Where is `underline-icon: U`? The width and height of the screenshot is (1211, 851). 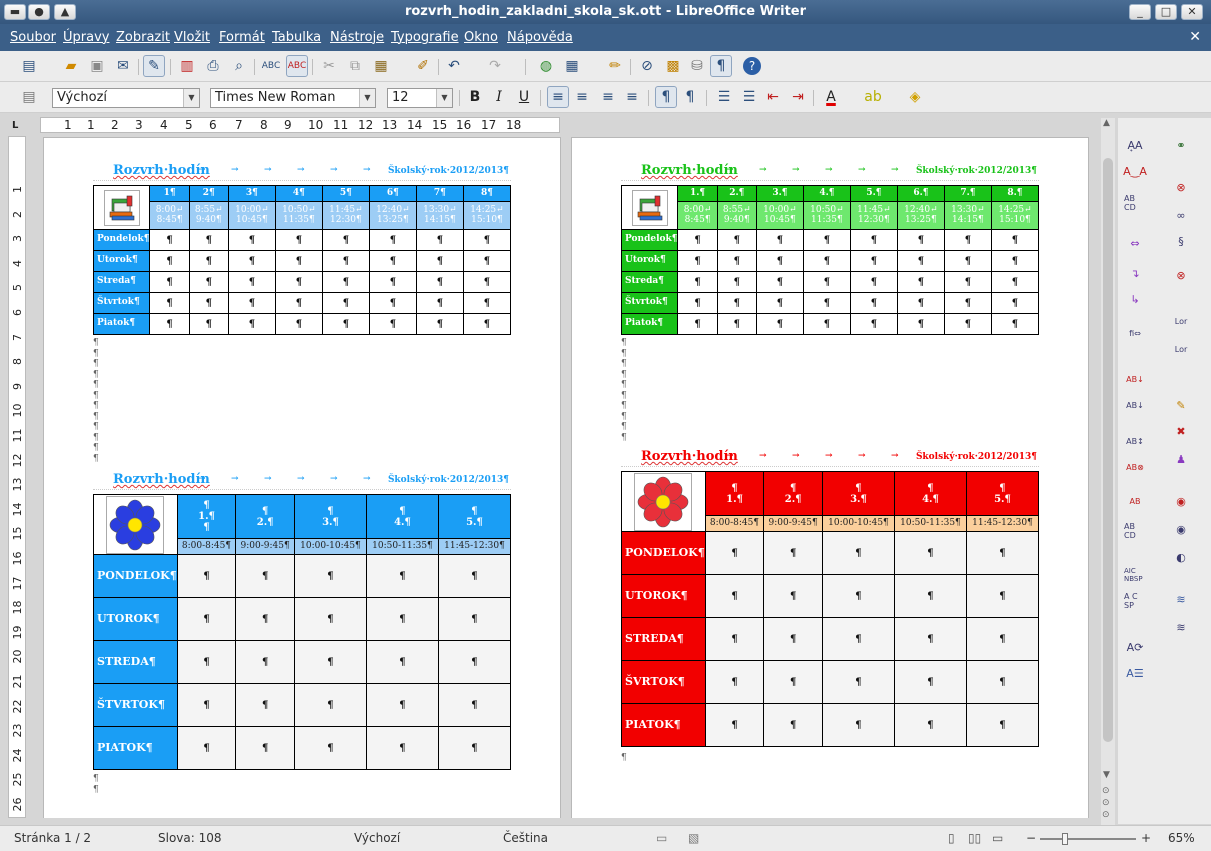
underline-icon: U is located at coordinates (524, 97).